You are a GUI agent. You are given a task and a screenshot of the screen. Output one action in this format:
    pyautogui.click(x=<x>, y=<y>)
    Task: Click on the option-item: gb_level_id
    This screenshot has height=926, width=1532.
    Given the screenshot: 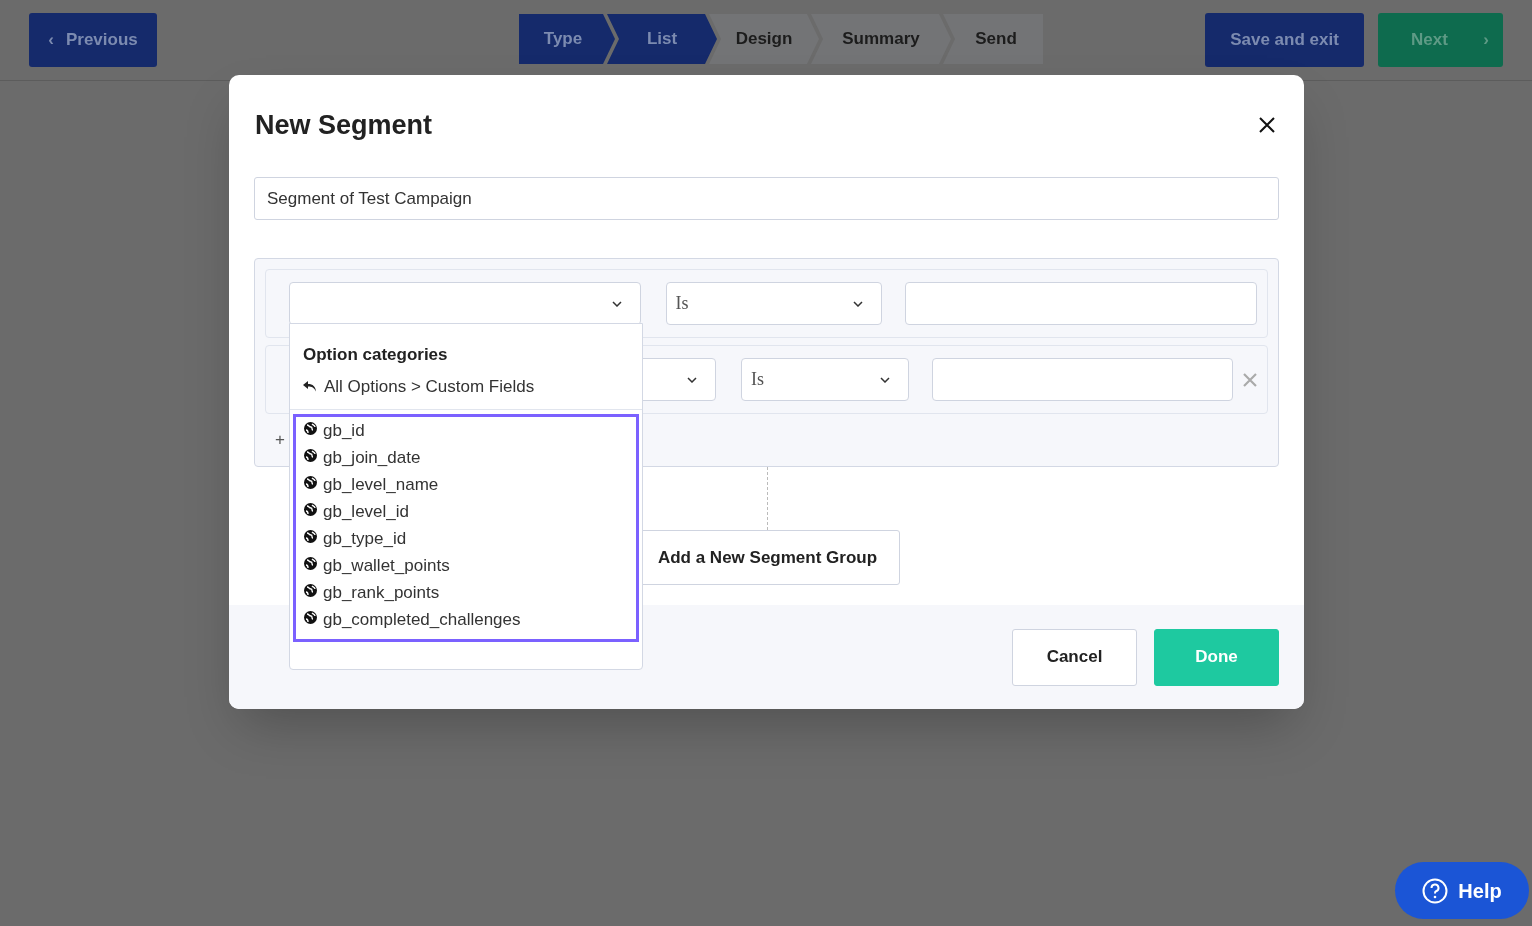 What is the action you would take?
    pyautogui.click(x=470, y=514)
    